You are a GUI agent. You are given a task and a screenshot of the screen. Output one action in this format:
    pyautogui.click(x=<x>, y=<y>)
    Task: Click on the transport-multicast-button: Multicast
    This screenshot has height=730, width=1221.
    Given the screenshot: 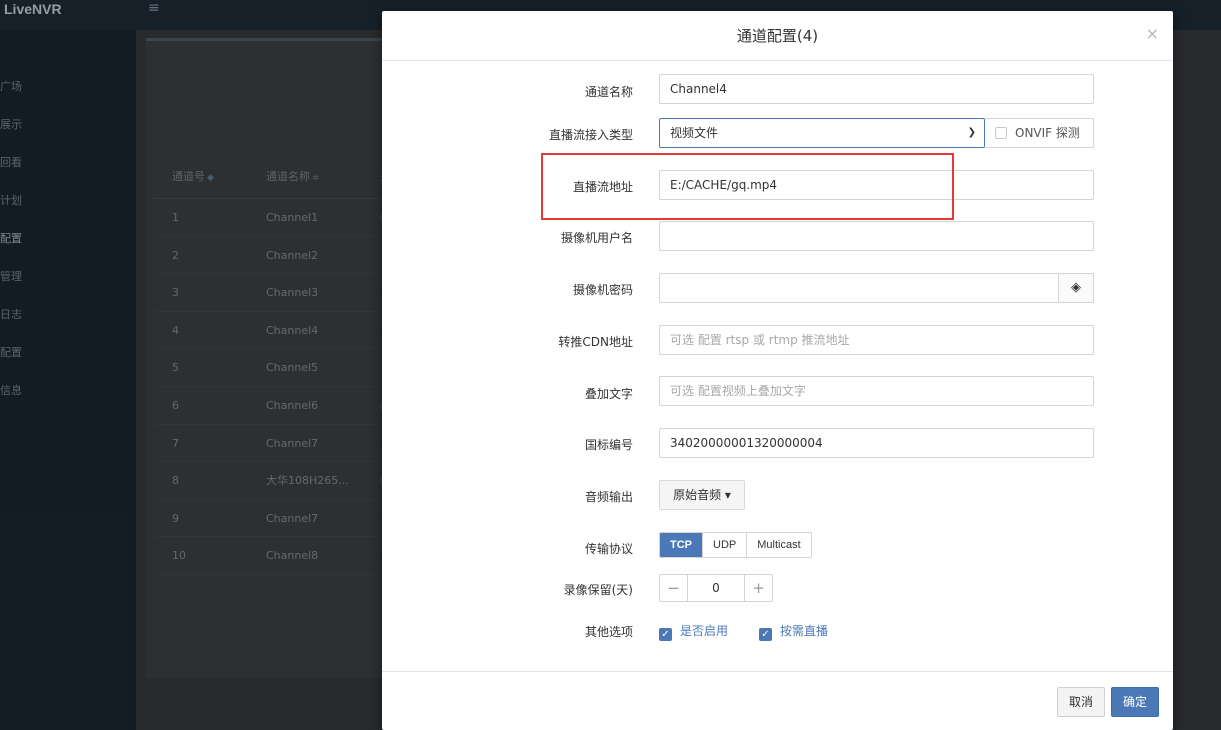 What is the action you would take?
    pyautogui.click(x=778, y=545)
    